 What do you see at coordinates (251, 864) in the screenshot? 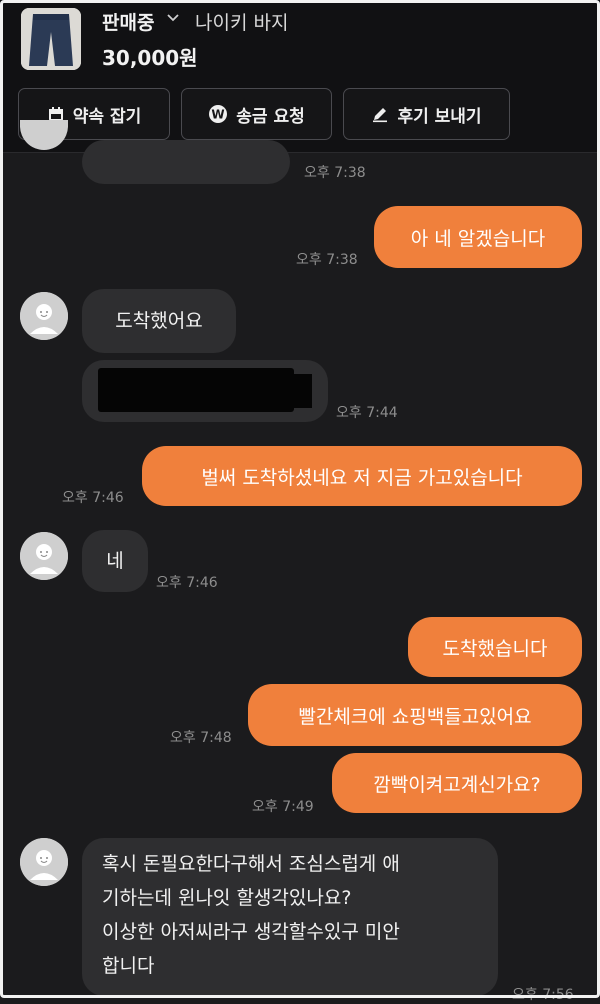
I see `message-line: 혹시 돈필요한다구해서 조심스럽게 애` at bounding box center [251, 864].